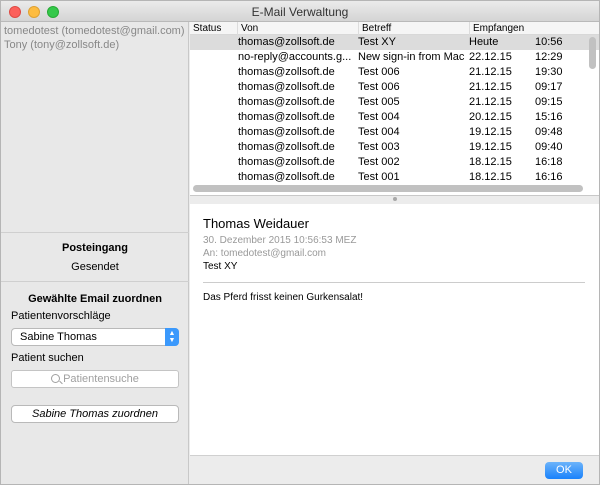 The image size is (600, 485). Describe the element at coordinates (379, 147) in the screenshot. I see `row-subject: Test 003` at that location.